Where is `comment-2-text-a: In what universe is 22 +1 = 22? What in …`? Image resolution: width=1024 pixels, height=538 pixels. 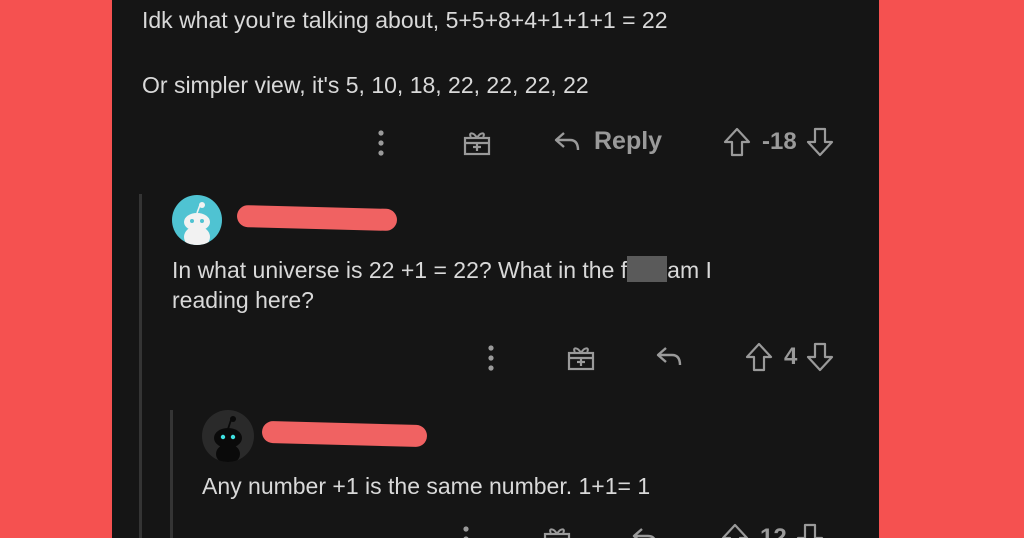 comment-2-text-a: In what universe is 22 +1 = 22? What in … is located at coordinates (400, 270).